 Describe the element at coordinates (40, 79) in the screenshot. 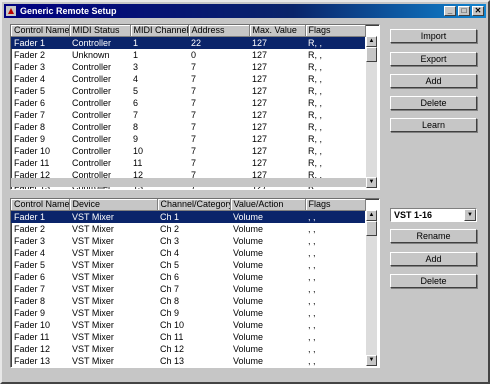

I see `table-cell: Fader 4` at that location.